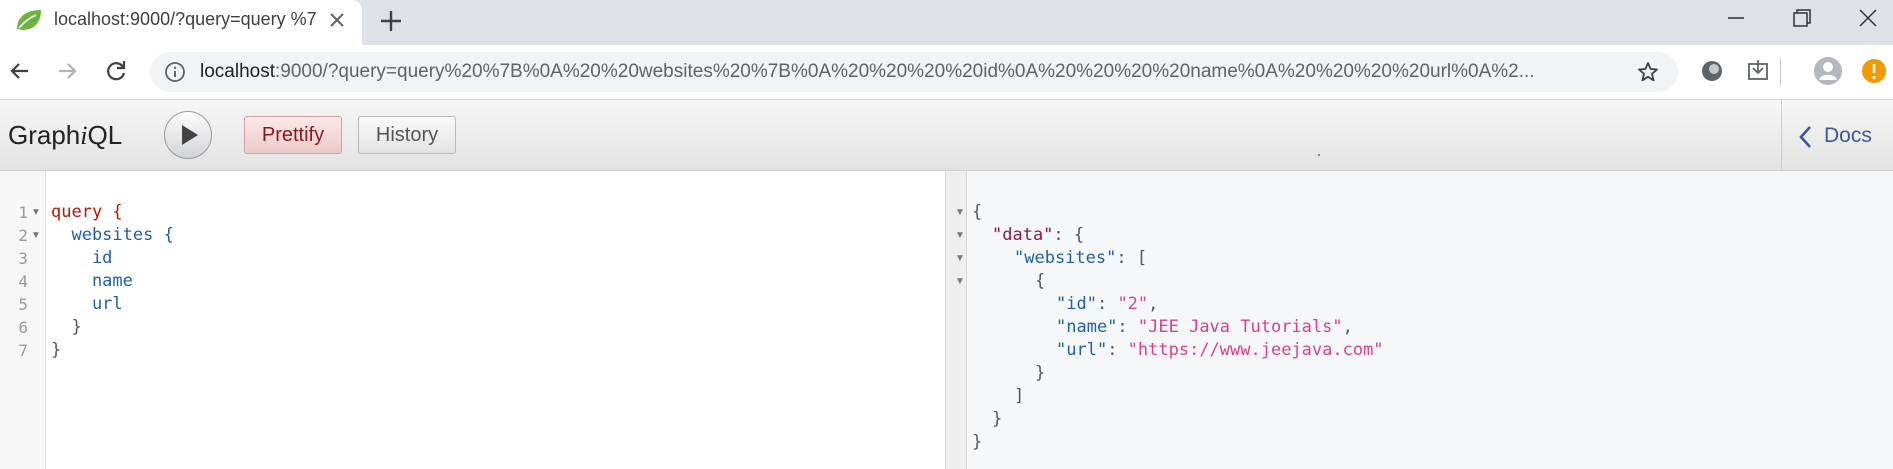 The height and width of the screenshot is (469, 1893). I want to click on line-number: 5, so click(23, 304).